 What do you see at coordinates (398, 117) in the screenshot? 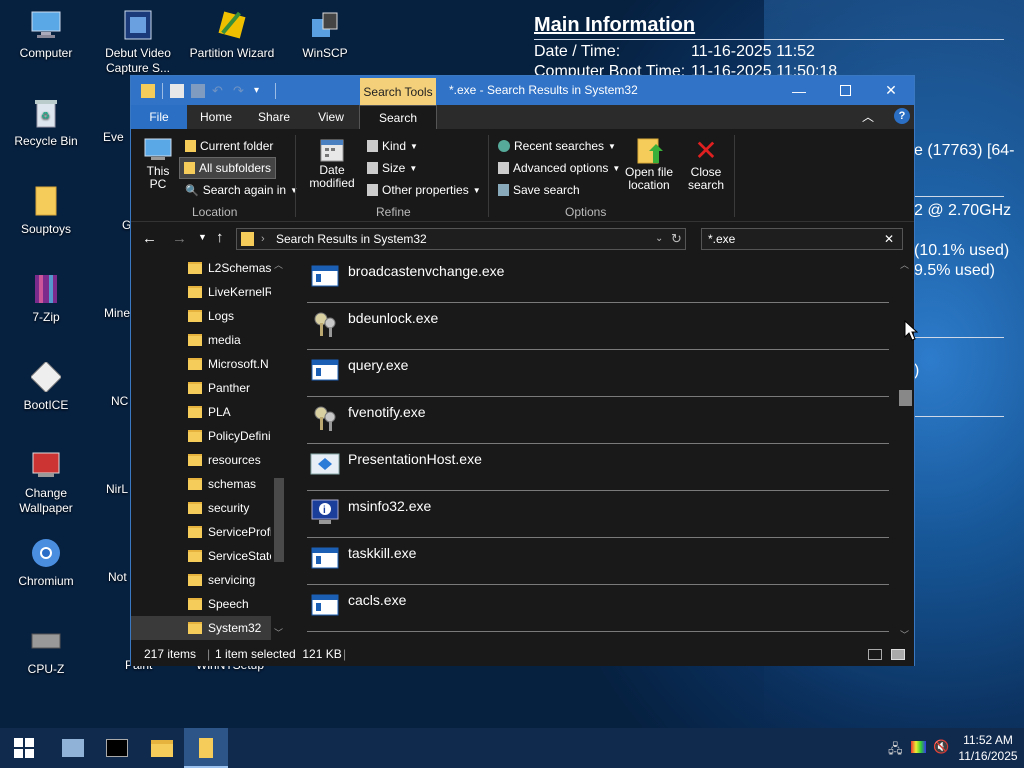
I see `tab-search: Search` at bounding box center [398, 117].